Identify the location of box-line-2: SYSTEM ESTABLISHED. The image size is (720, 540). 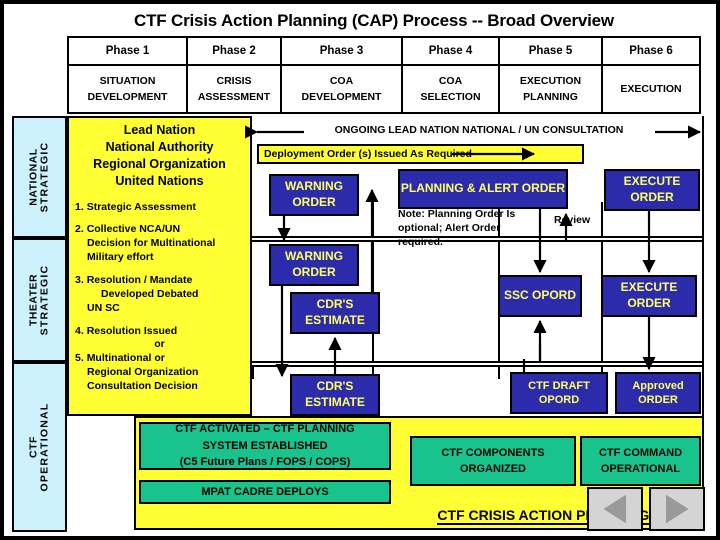
(265, 445).